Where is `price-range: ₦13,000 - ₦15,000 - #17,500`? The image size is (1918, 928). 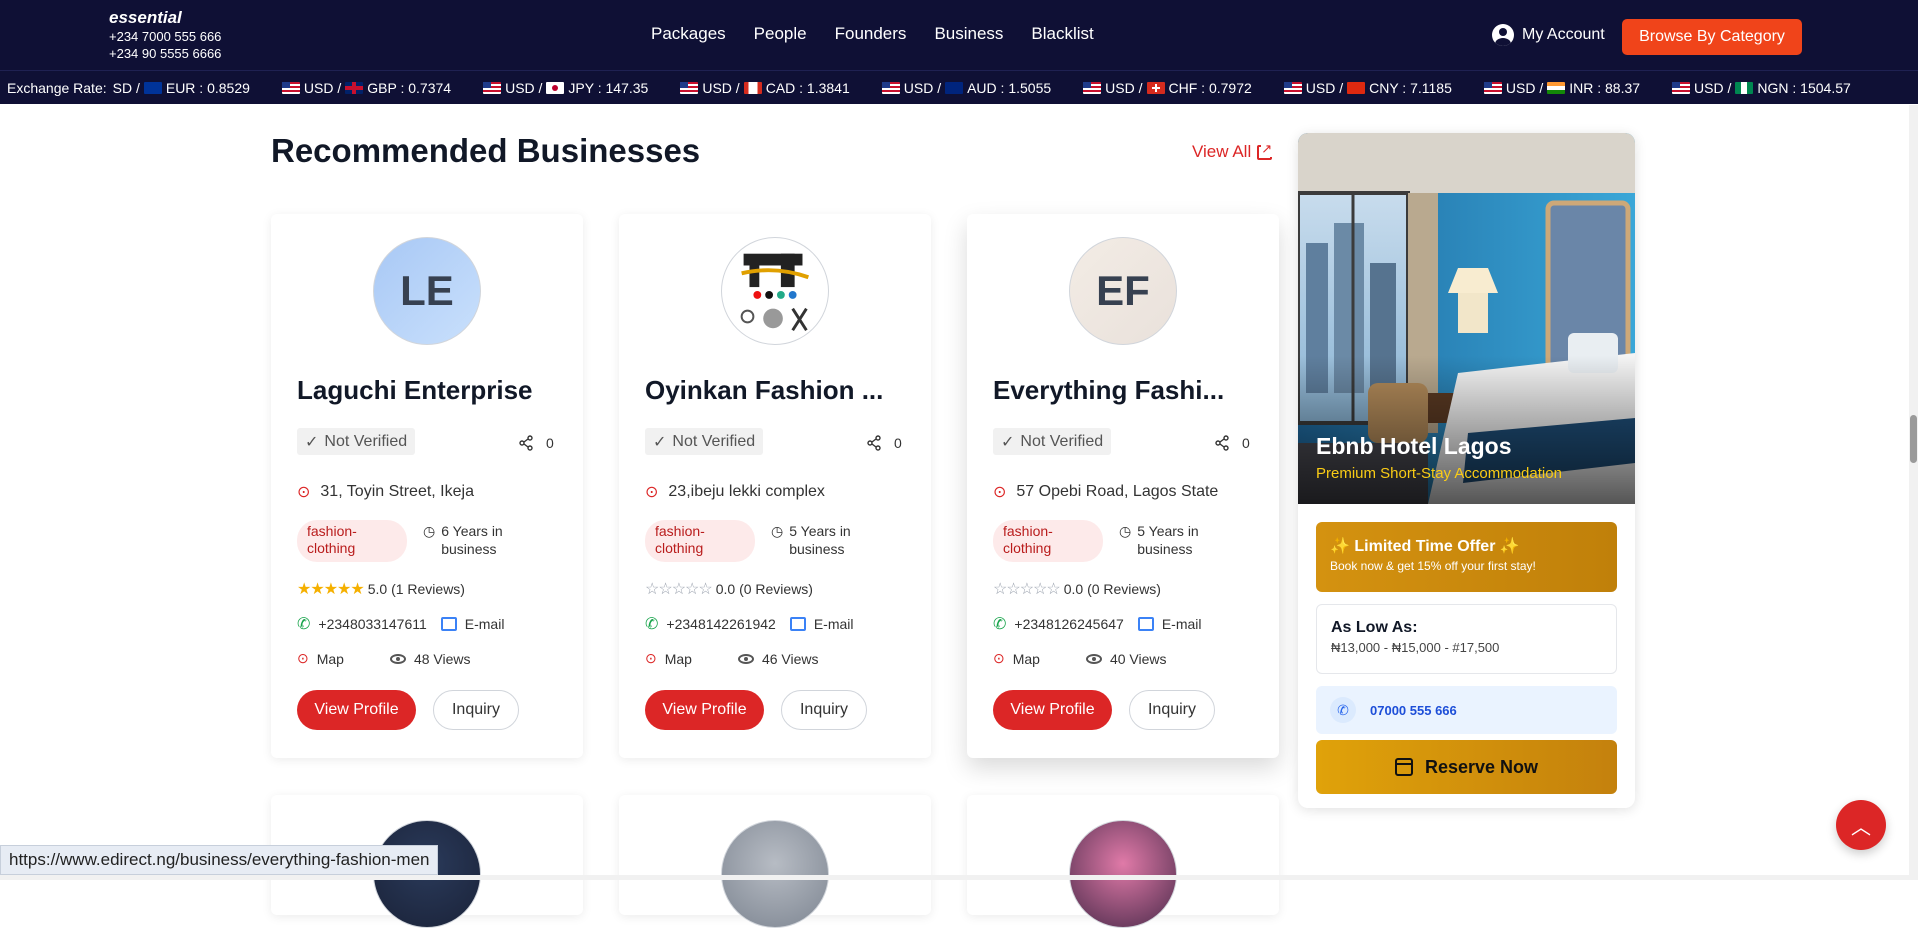 price-range: ₦13,000 - ₦15,000 - #17,500 is located at coordinates (1415, 647).